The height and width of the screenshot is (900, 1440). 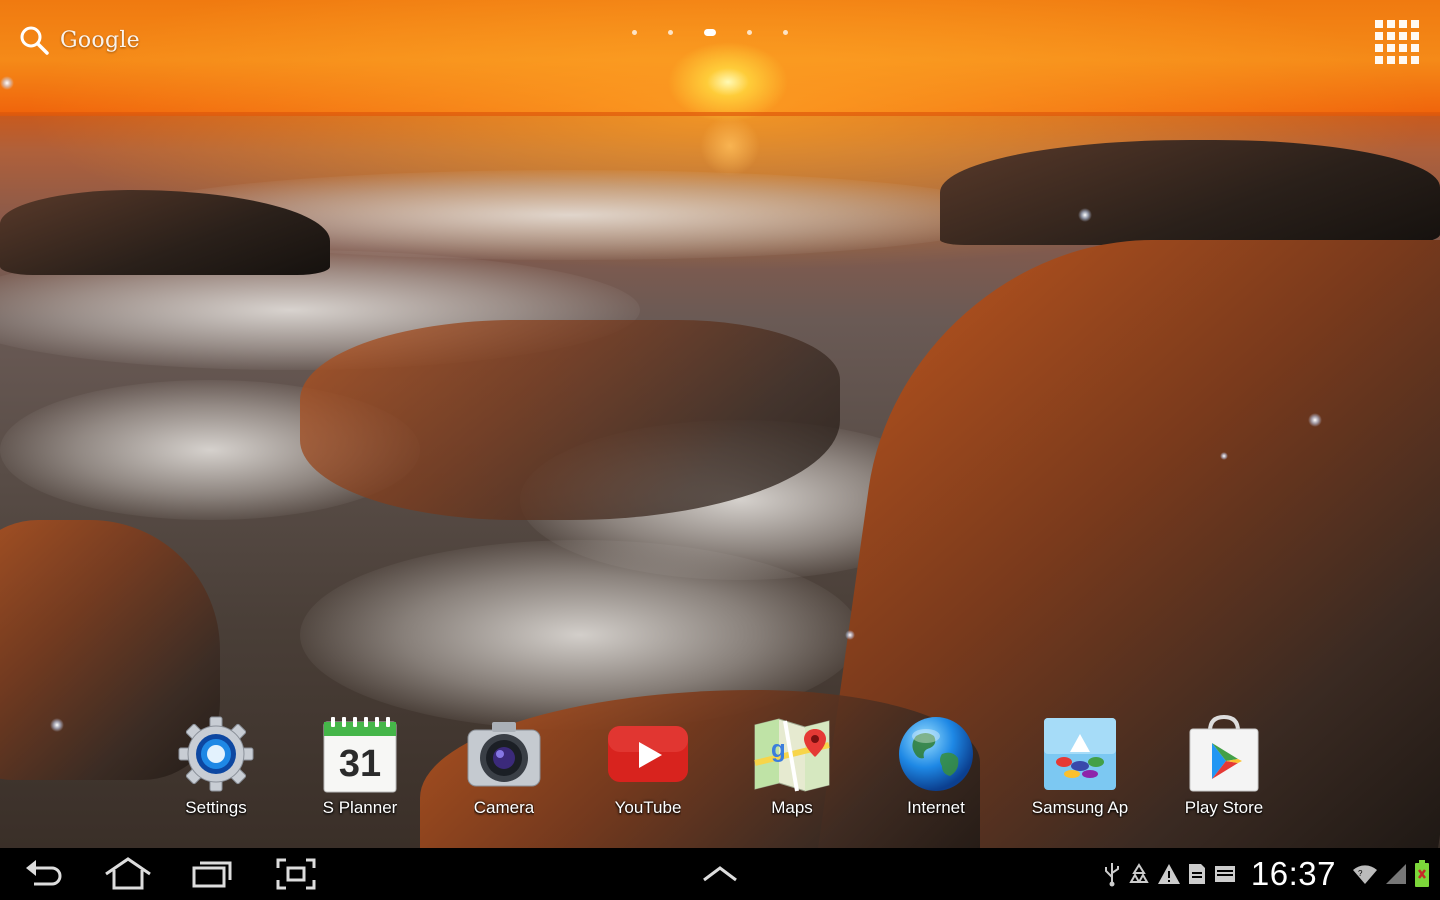 What do you see at coordinates (1396, 874) in the screenshot?
I see `signal-icon` at bounding box center [1396, 874].